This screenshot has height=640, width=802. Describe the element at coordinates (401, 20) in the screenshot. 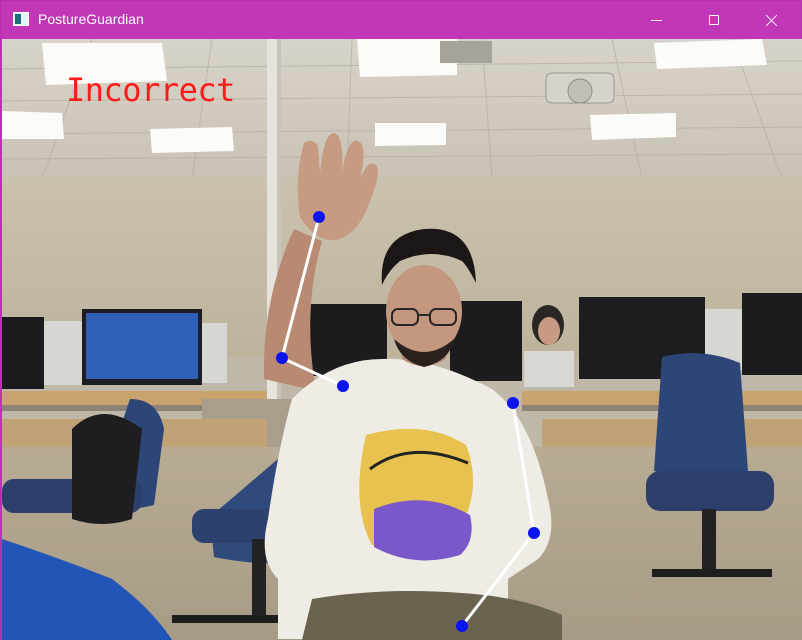

I see `title-bar: PostureGuardian` at that location.